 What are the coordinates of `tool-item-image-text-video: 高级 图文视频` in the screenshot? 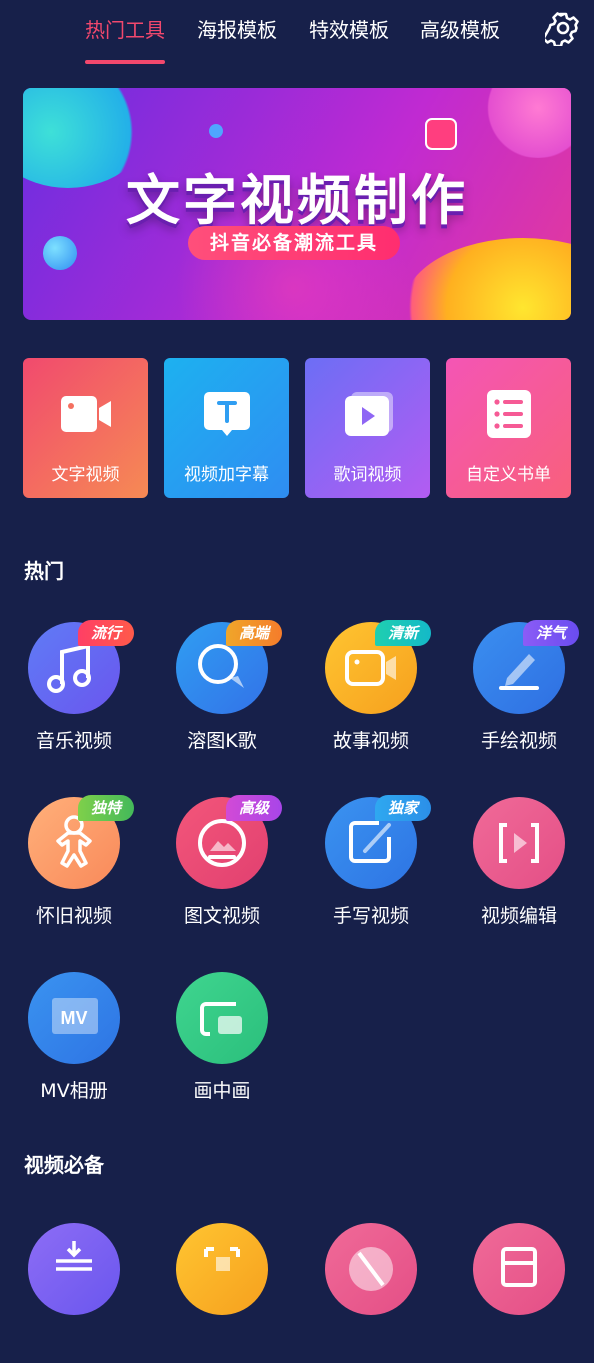 It's located at (222, 866).